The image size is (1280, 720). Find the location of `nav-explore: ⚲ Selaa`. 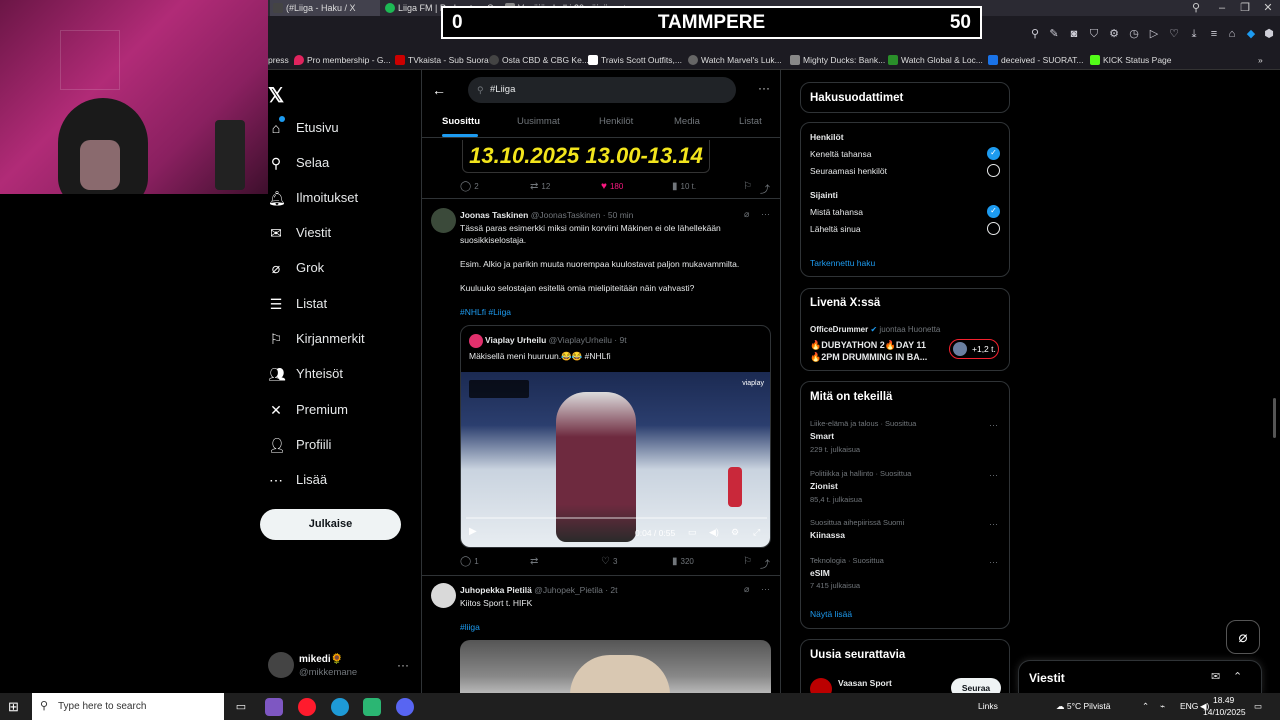

nav-explore: ⚲ Selaa is located at coordinates (343, 163).